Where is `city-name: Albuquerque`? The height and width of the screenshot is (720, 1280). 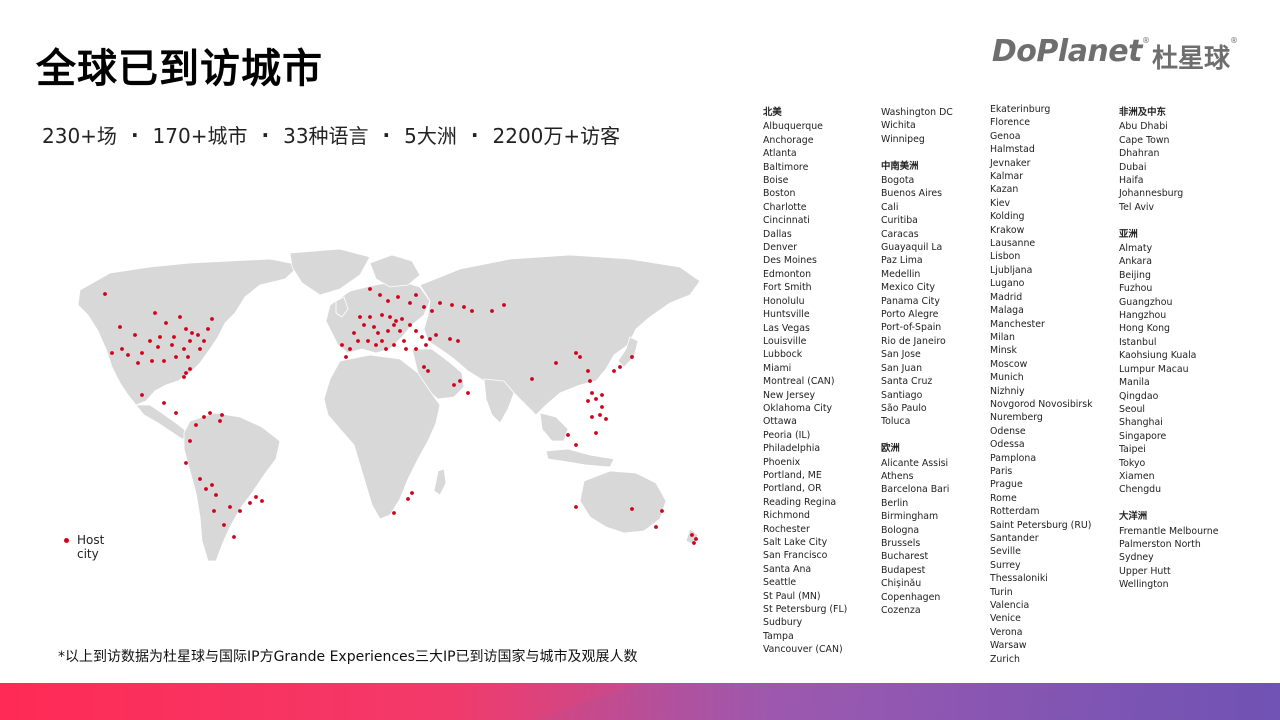
city-name: Albuquerque is located at coordinates (793, 127).